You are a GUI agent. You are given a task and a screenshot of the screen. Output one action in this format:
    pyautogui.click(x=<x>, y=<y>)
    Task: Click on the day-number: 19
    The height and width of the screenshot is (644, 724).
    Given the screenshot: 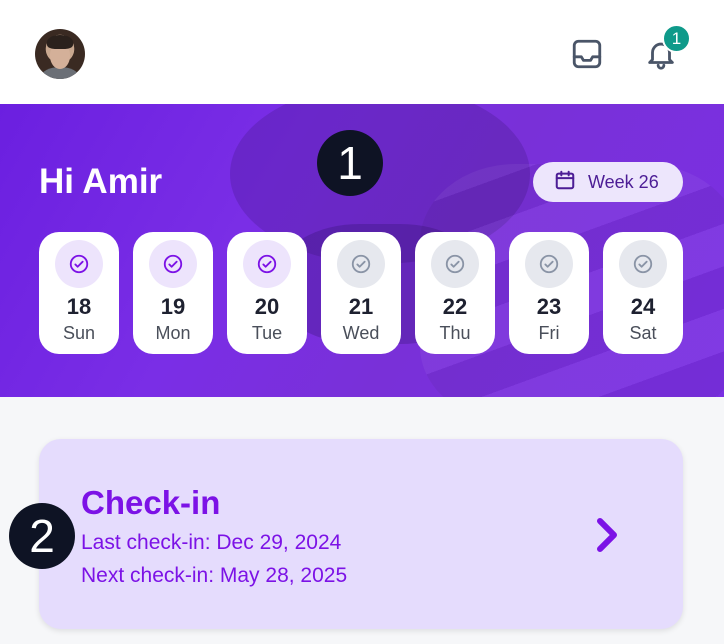 What is the action you would take?
    pyautogui.click(x=173, y=306)
    